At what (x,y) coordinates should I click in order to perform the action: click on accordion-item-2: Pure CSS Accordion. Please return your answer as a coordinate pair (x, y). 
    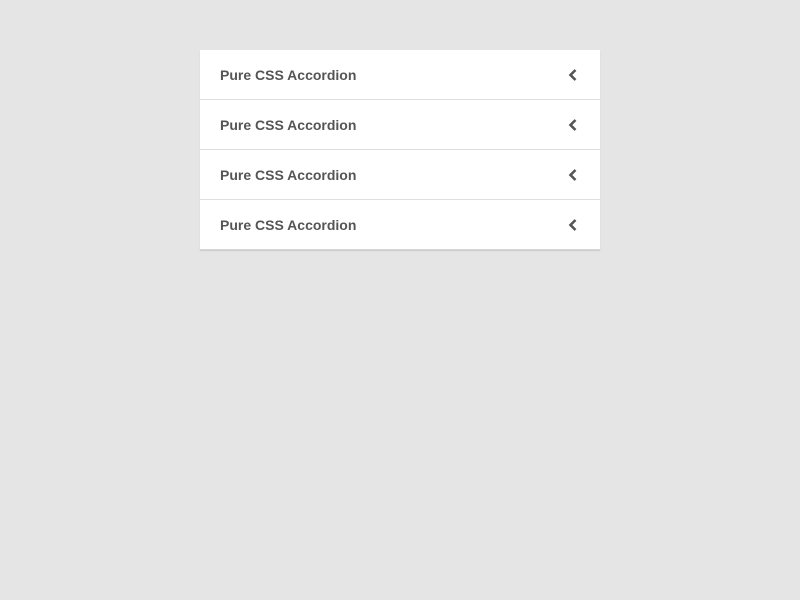
    Looking at the image, I should click on (400, 125).